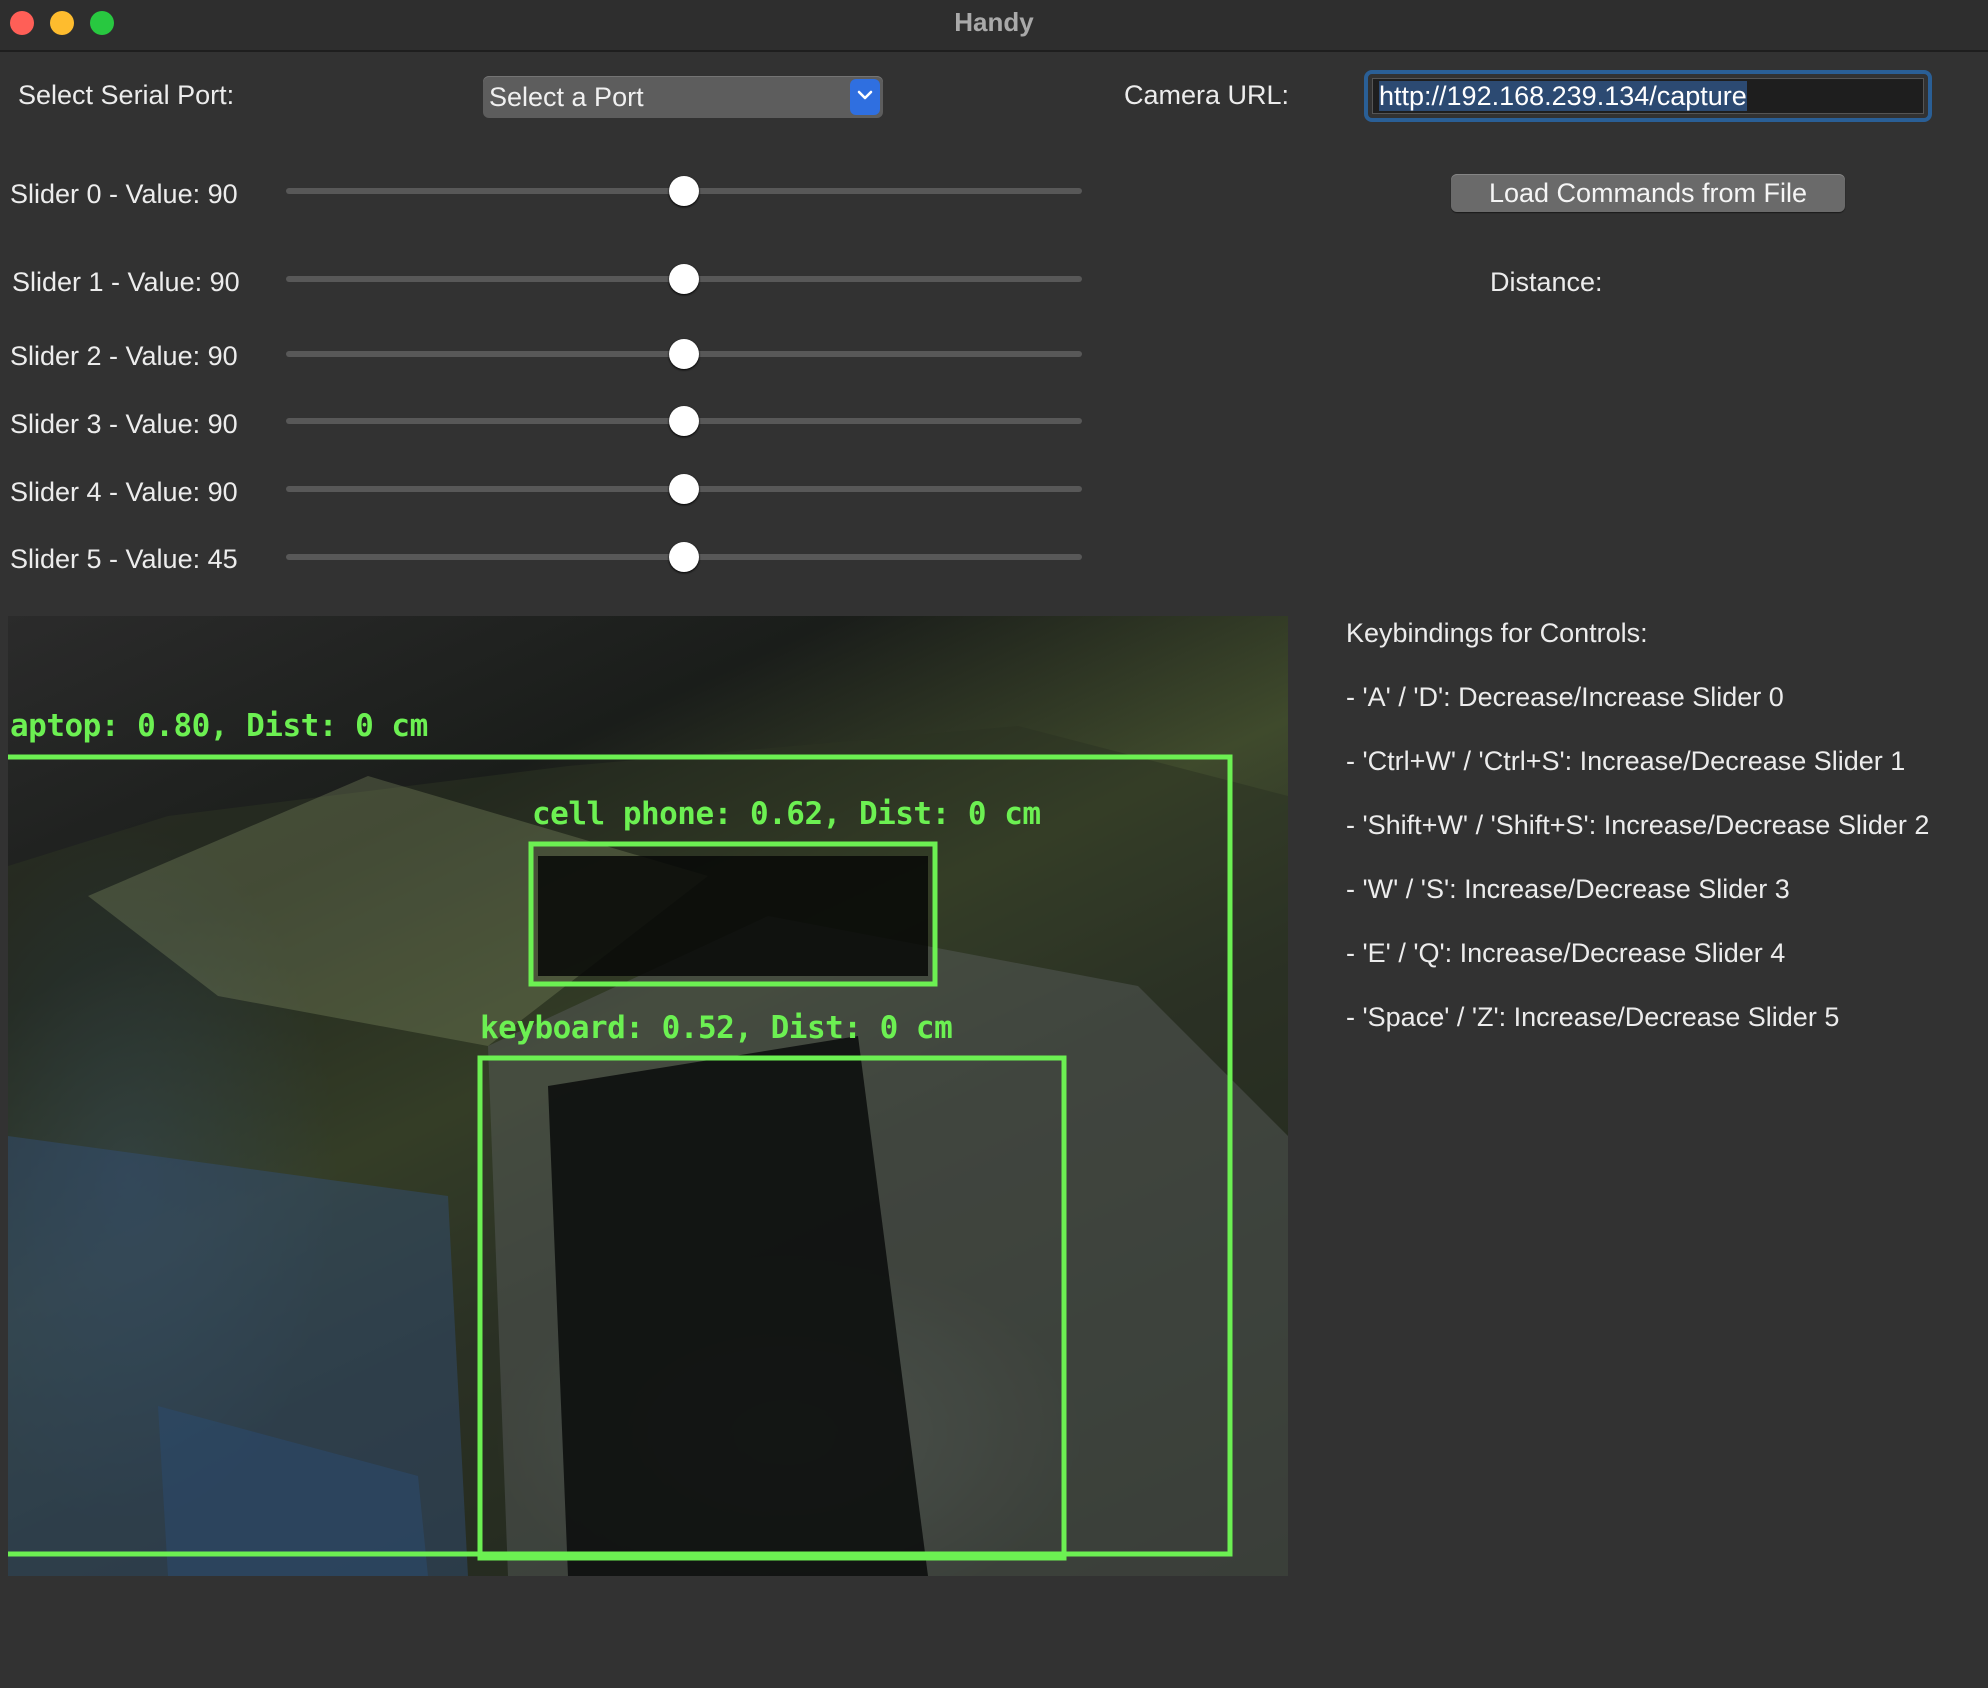 The width and height of the screenshot is (1988, 1688). What do you see at coordinates (1546, 282) in the screenshot?
I see `distance-label: Distance:` at bounding box center [1546, 282].